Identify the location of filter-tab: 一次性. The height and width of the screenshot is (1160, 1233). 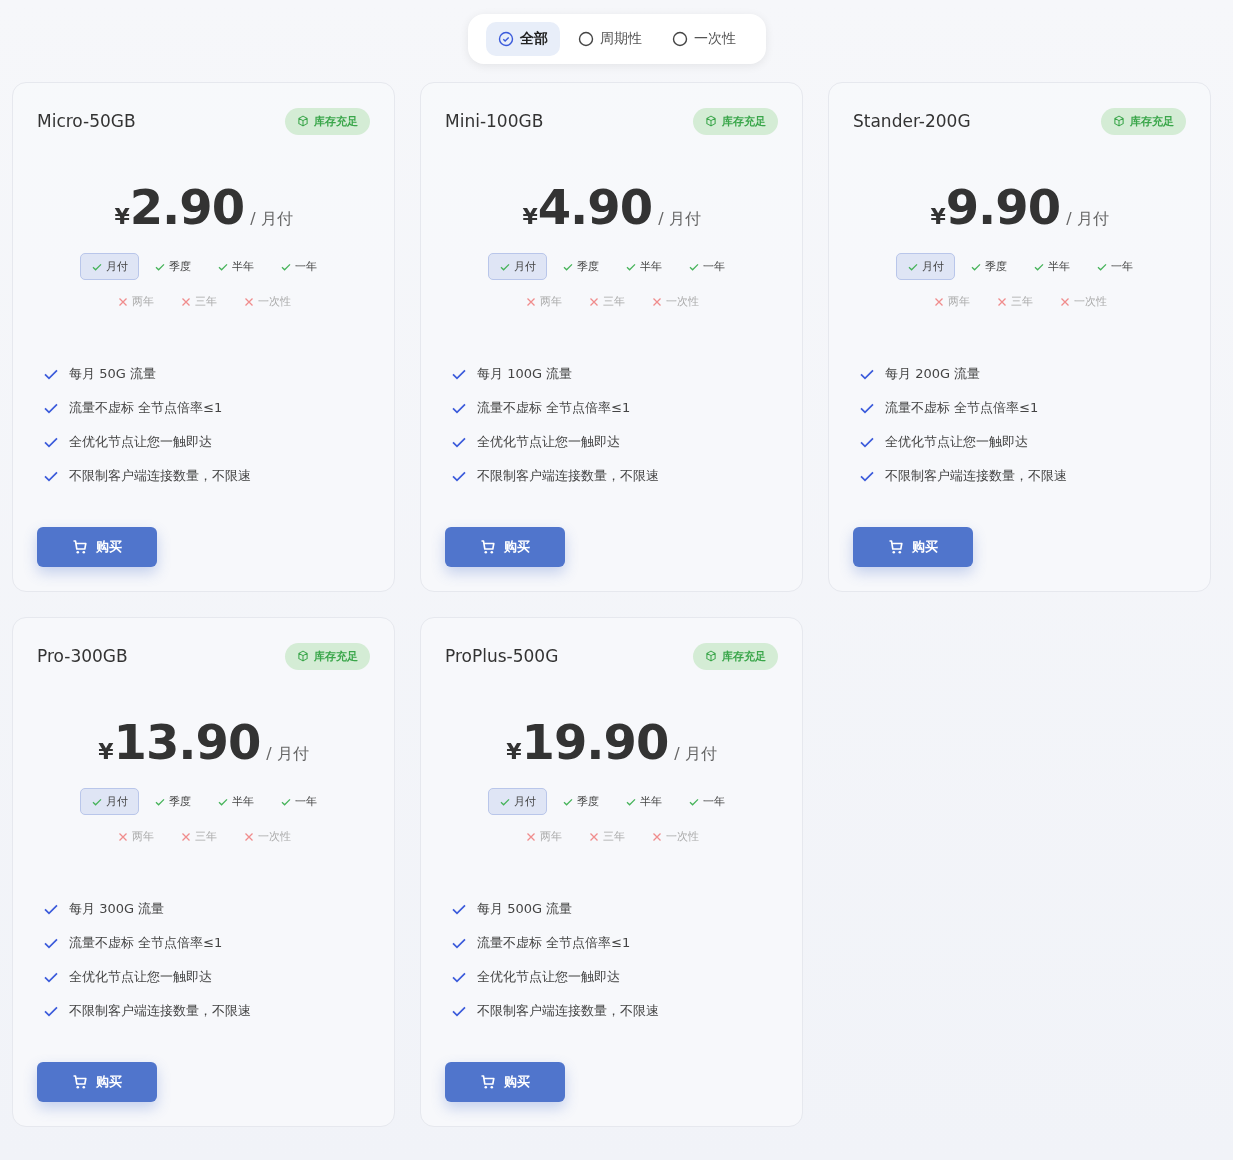
(703, 39).